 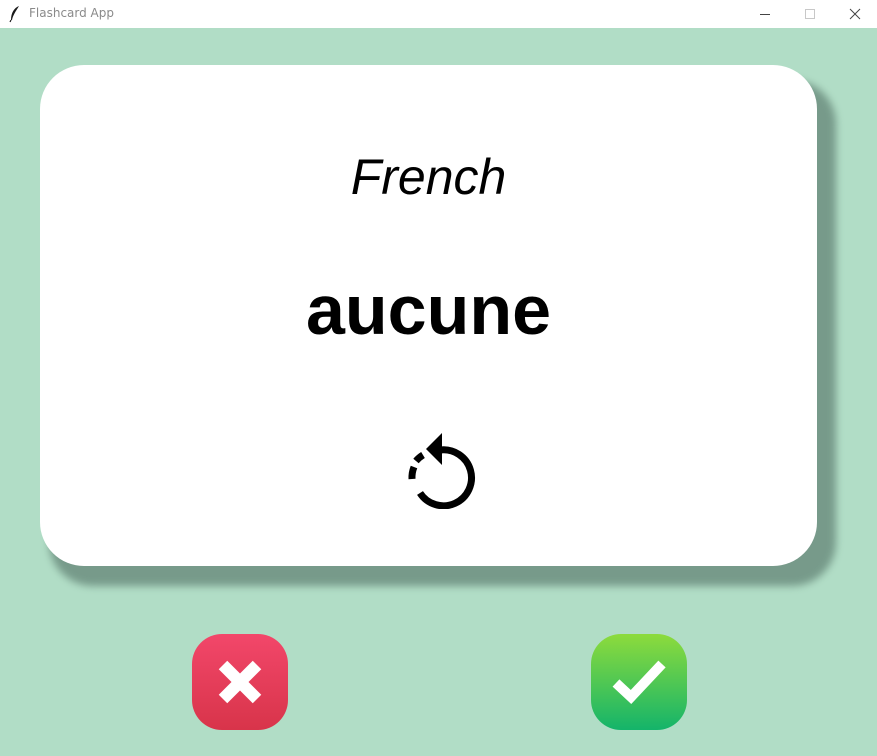 I want to click on x-icon, so click(x=240, y=682).